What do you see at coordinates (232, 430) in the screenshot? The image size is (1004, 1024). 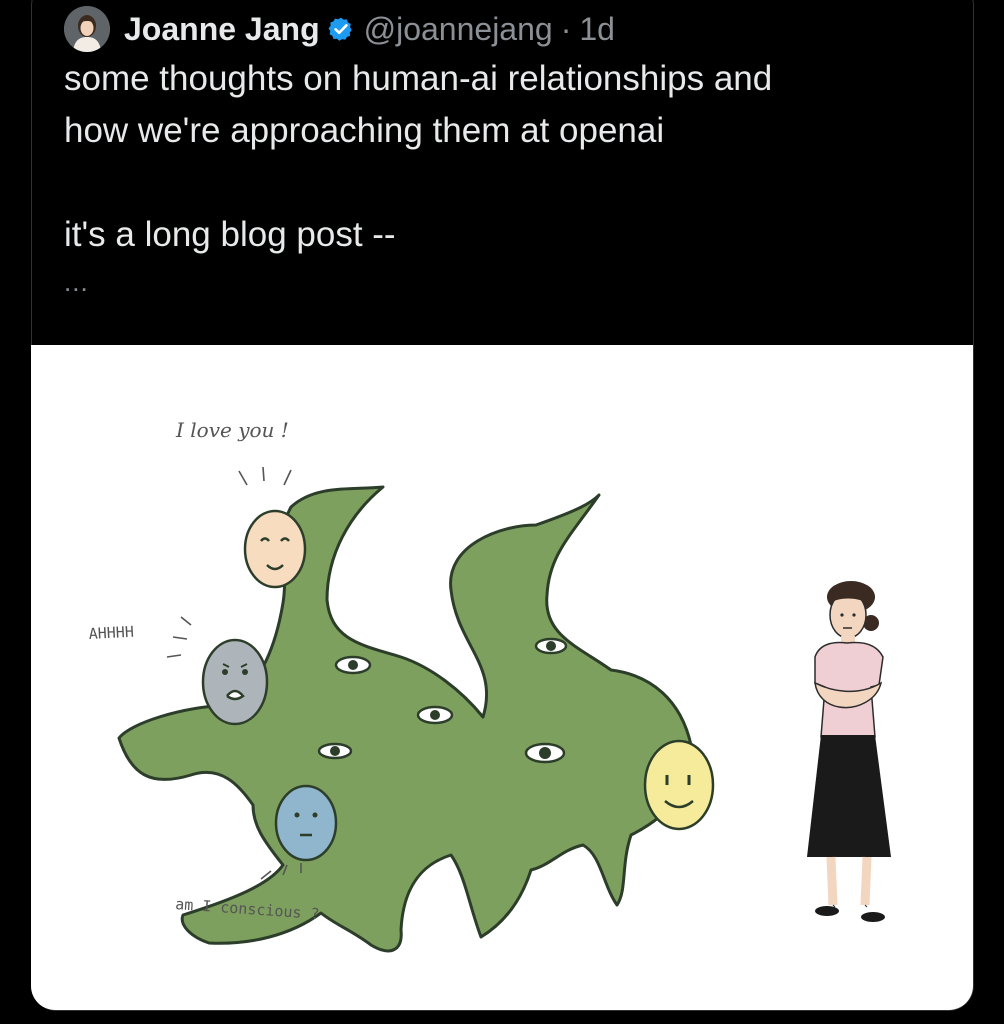 I see `illustration-top-label: I love you !` at bounding box center [232, 430].